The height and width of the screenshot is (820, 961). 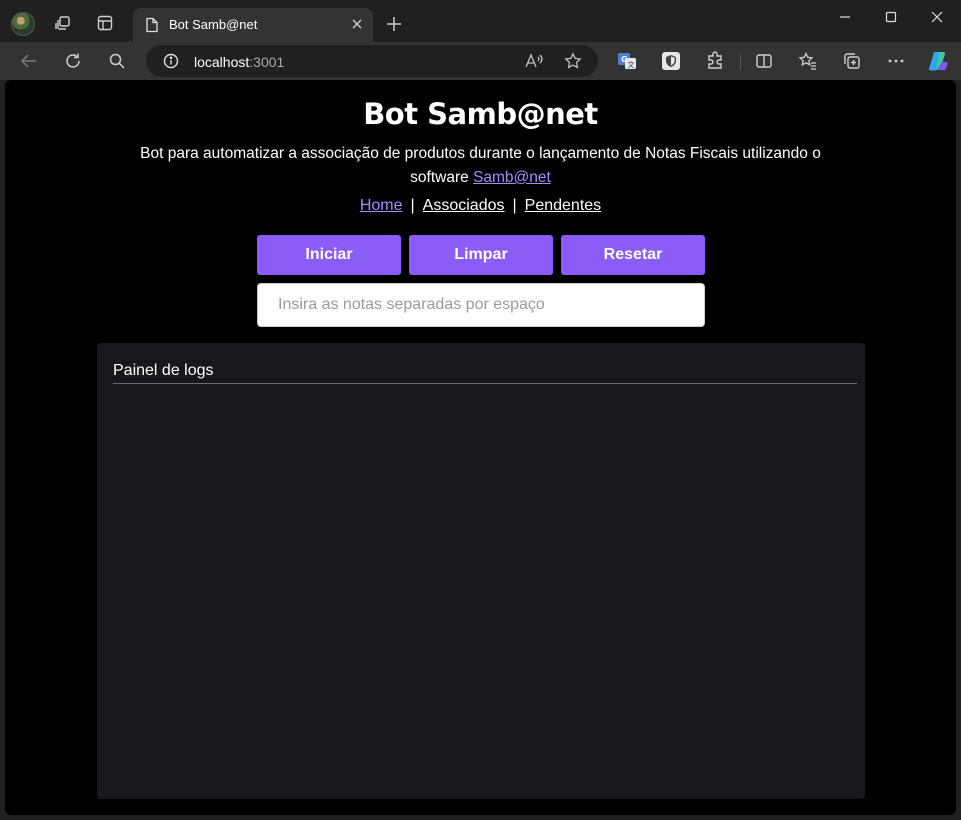 What do you see at coordinates (372, 61) in the screenshot?
I see `address-bar: localhost:3001` at bounding box center [372, 61].